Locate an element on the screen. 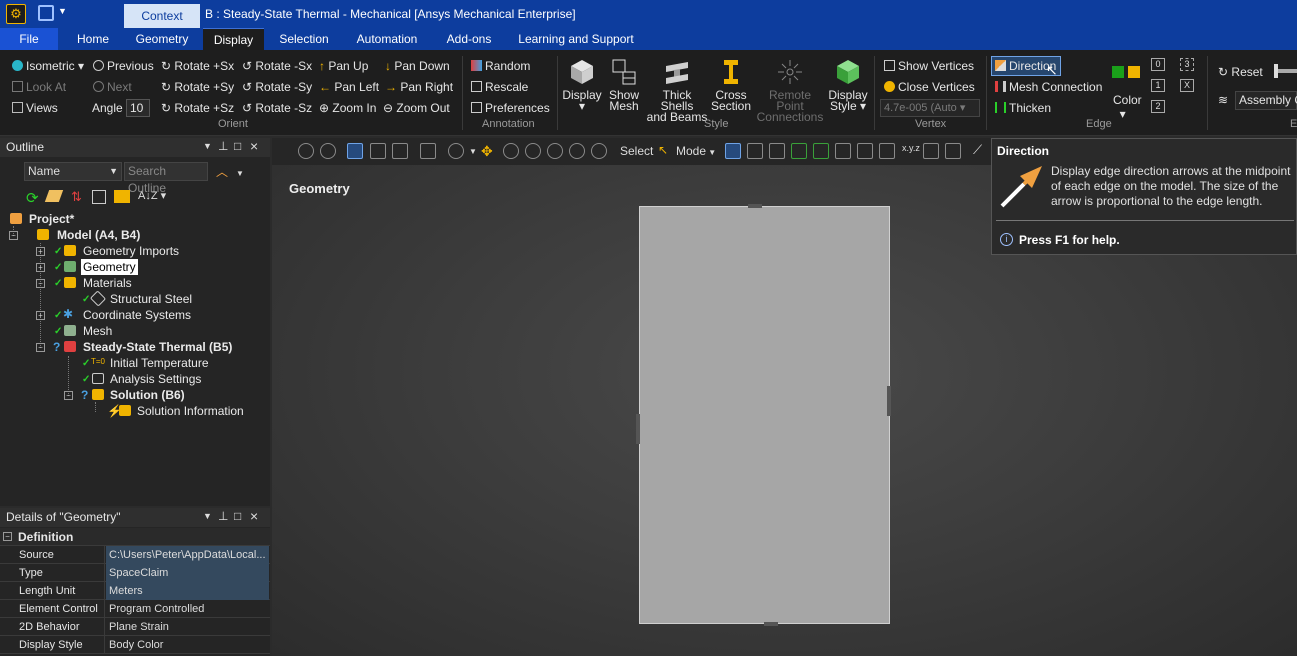  select-node-icon is located at coordinates (821, 151).